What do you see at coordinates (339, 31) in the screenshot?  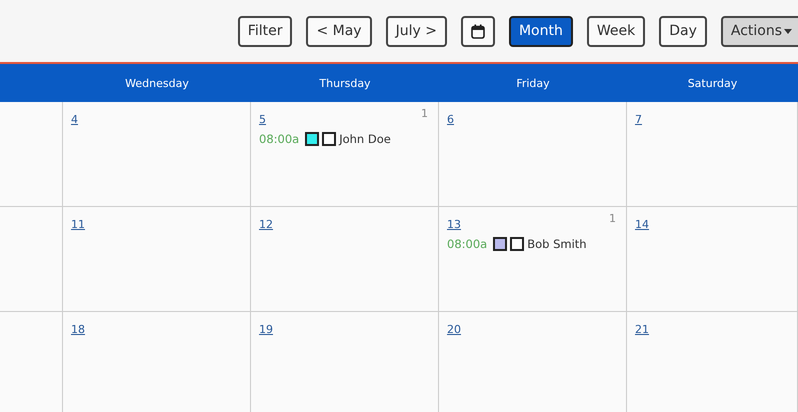 I see `toolbar-button: < May` at bounding box center [339, 31].